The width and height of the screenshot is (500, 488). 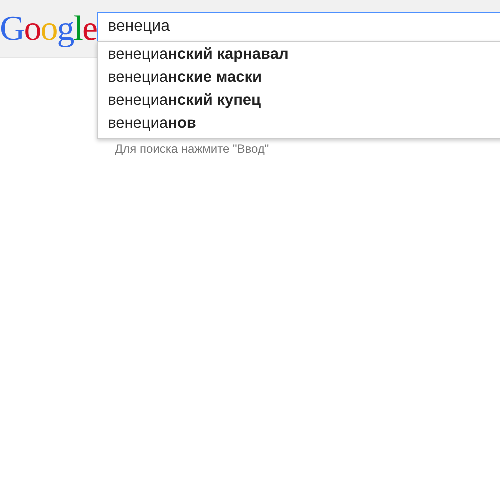 What do you see at coordinates (299, 123) in the screenshot?
I see `suggestion-item: венецианов` at bounding box center [299, 123].